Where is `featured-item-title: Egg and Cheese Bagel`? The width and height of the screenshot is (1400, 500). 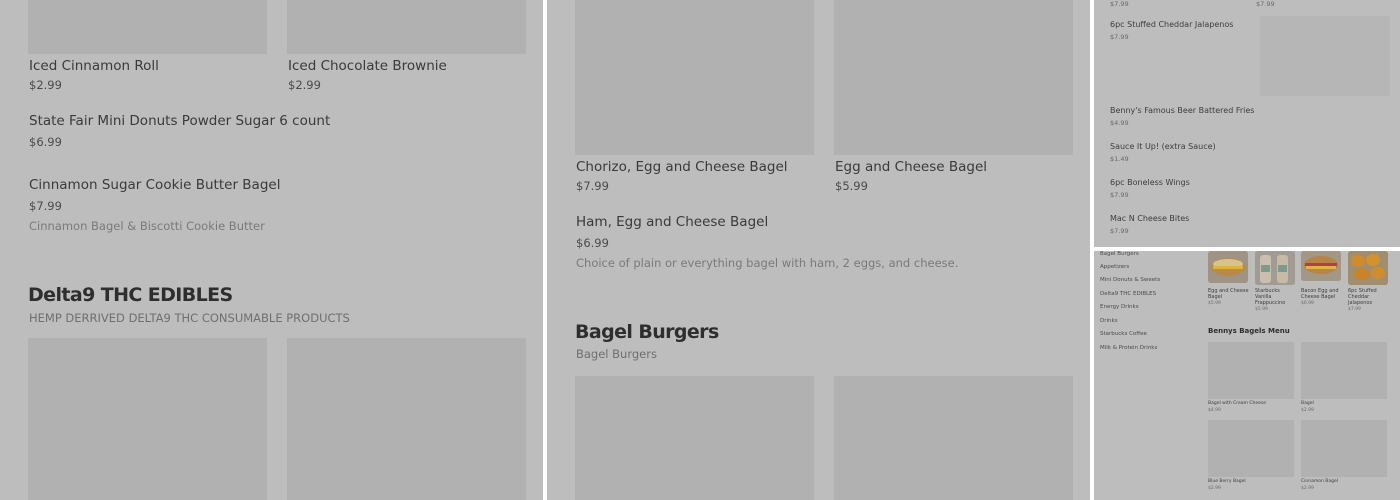
featured-item-title: Egg and Cheese Bagel is located at coordinates (1229, 294).